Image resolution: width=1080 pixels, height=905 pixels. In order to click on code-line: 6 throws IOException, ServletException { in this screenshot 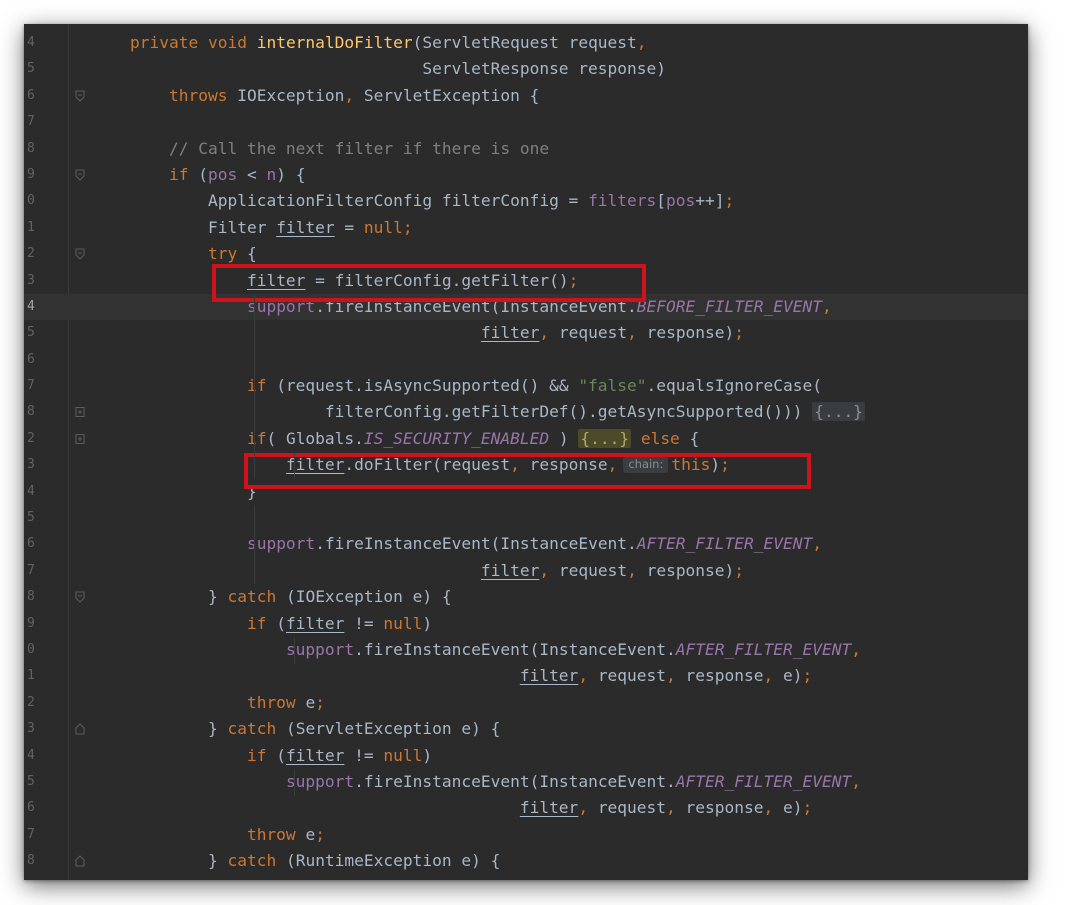, I will do `click(526, 96)`.